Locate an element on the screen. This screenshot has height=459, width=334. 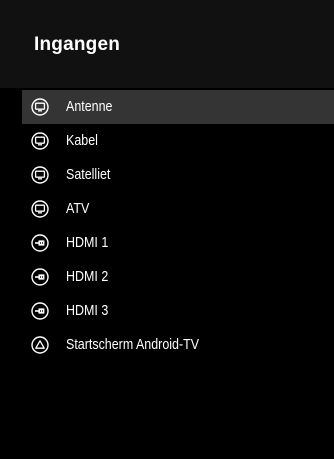
panel-title: Ingangen is located at coordinates (77, 44).